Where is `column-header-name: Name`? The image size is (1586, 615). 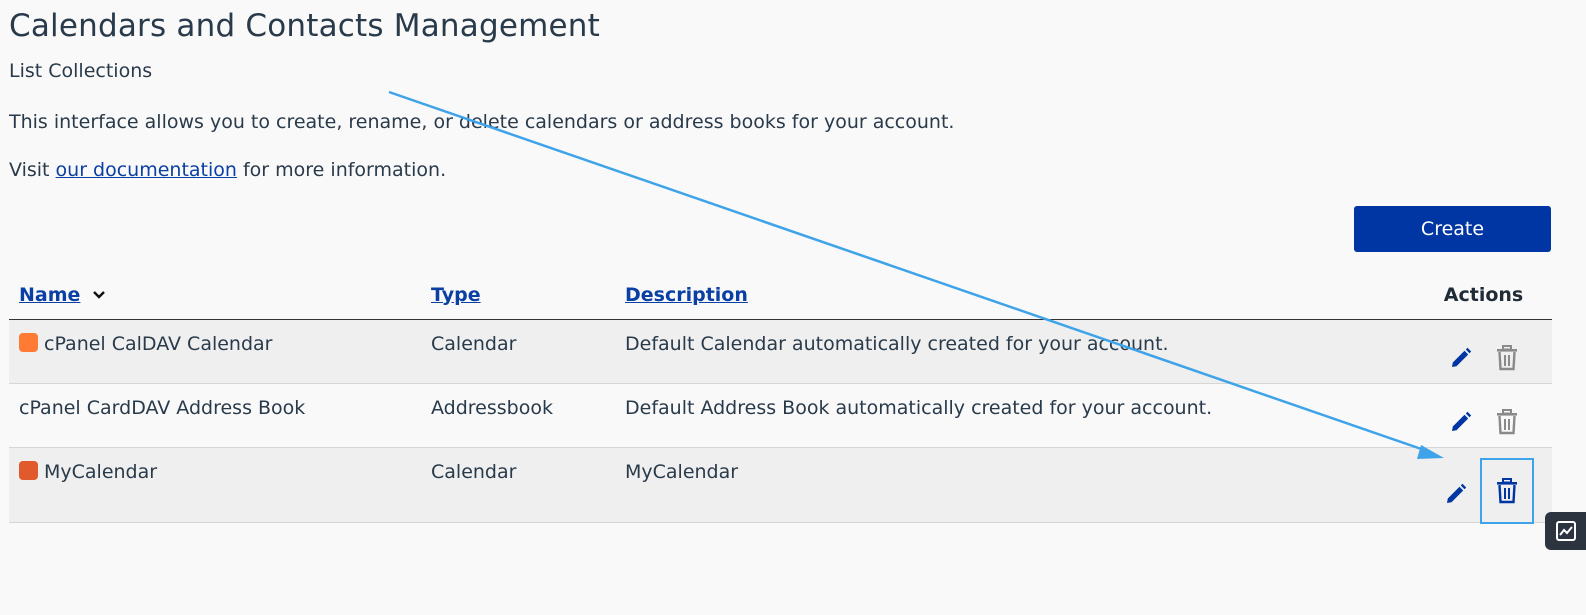
column-header-name: Name is located at coordinates (215, 295).